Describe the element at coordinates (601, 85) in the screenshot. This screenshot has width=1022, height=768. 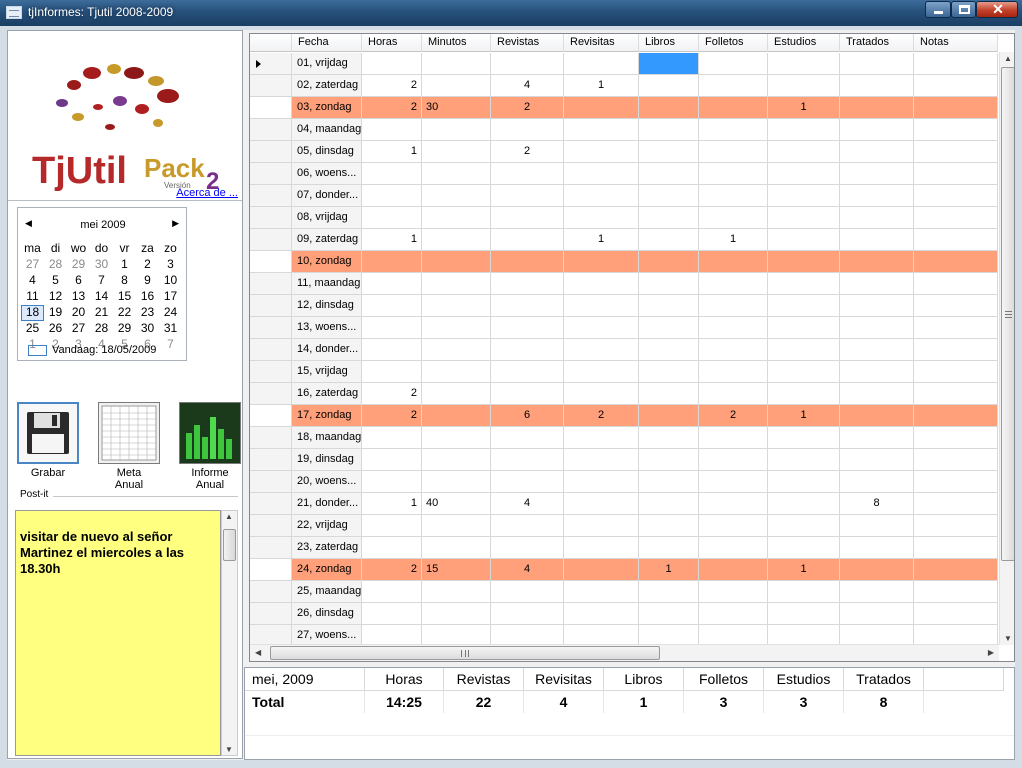
I see `cell-revisitas: 1` at that location.